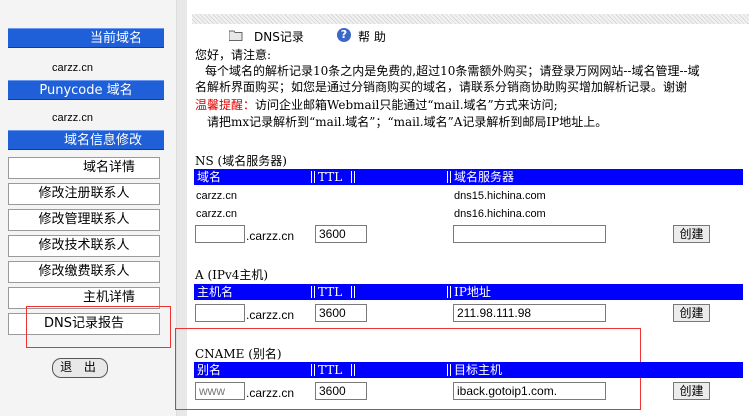  Describe the element at coordinates (478, 370) in the screenshot. I see `cname-header-target: 目标主机` at that location.